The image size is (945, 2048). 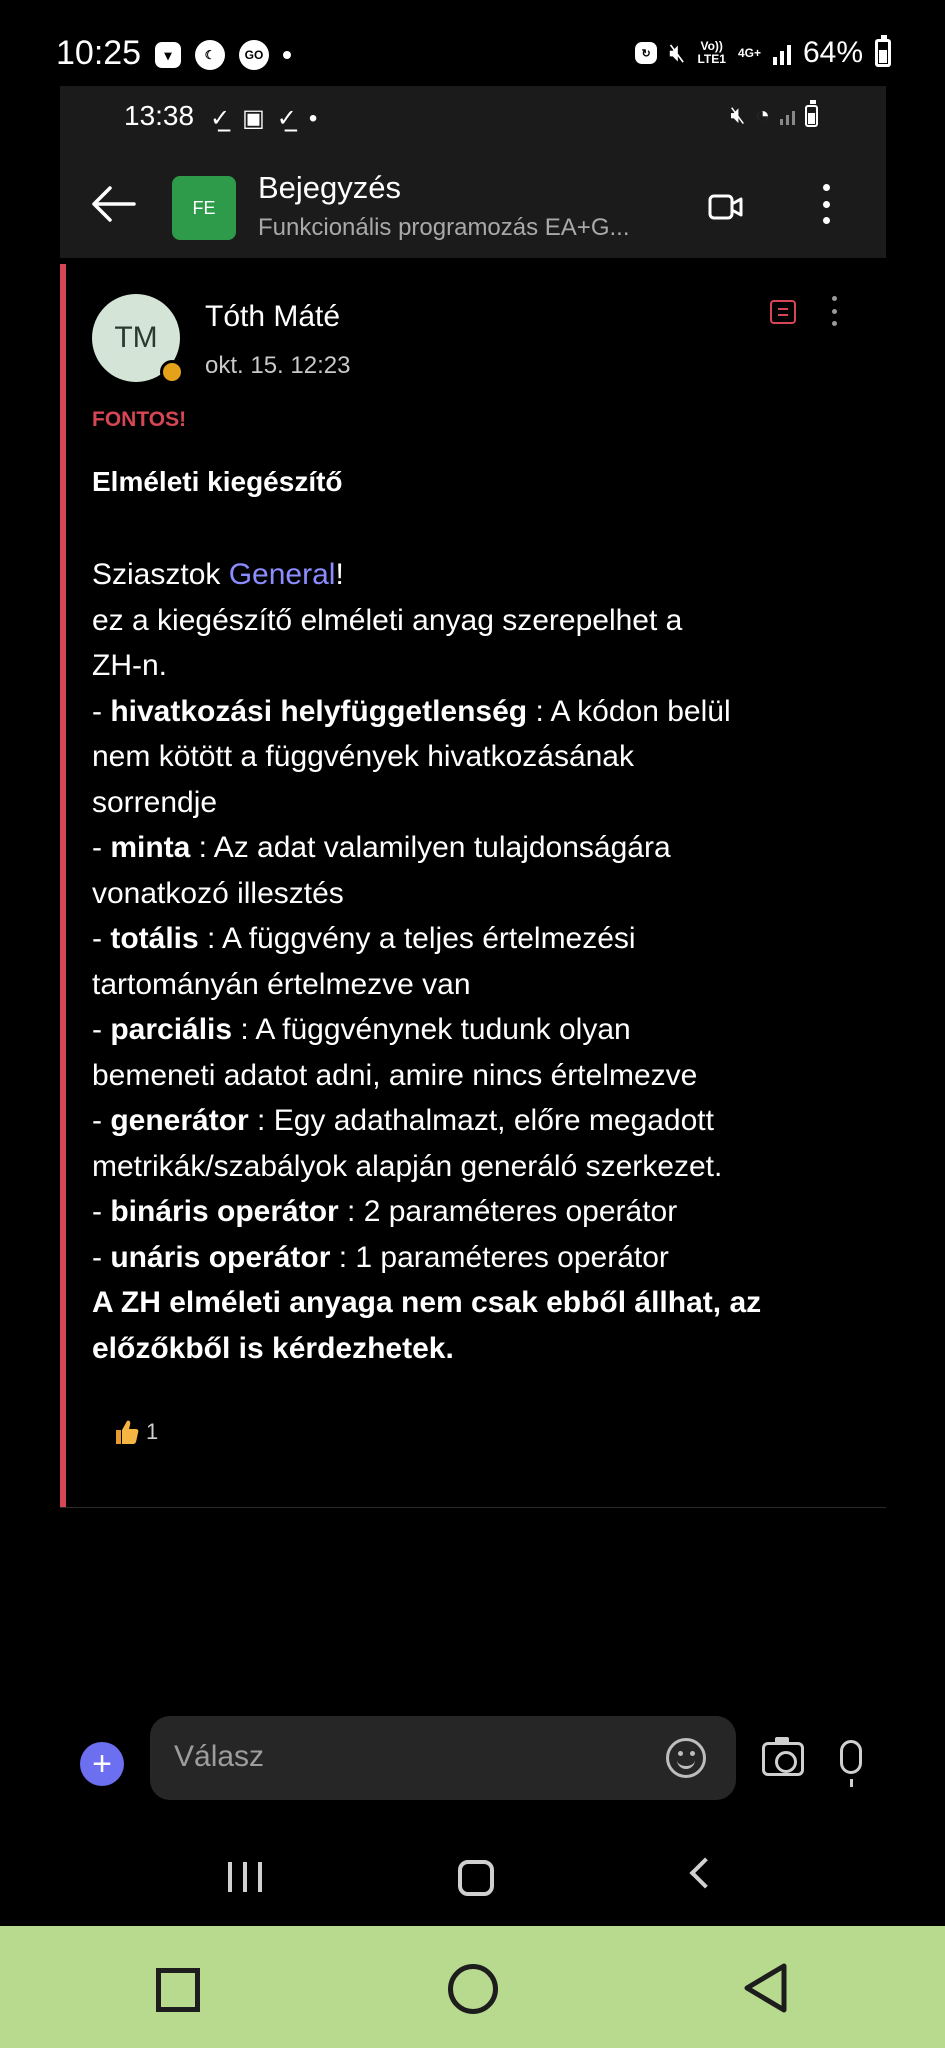 What do you see at coordinates (224, 1211) in the screenshot?
I see `definition-term: bináris operátor` at bounding box center [224, 1211].